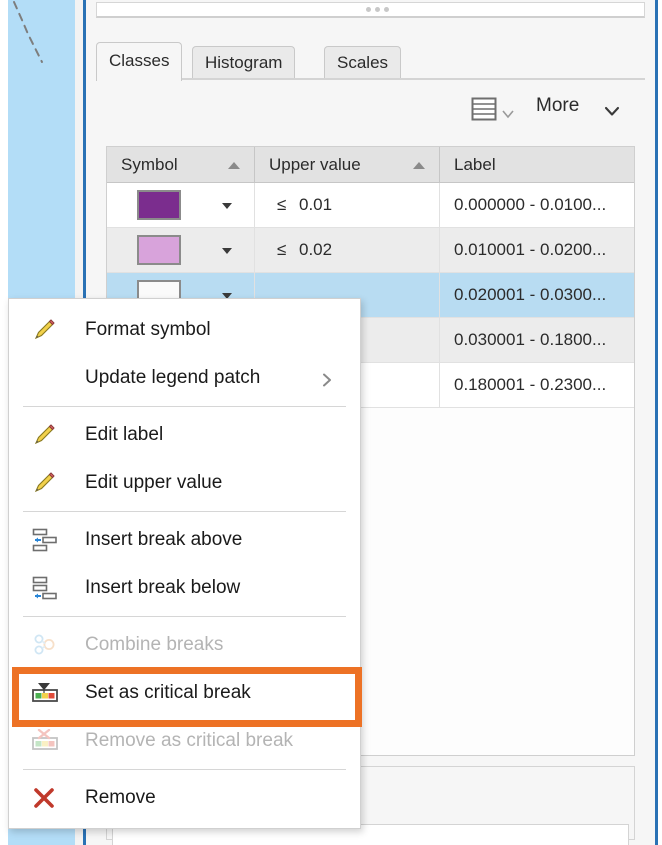  What do you see at coordinates (363, 63) in the screenshot?
I see `tab-scales: Scales` at bounding box center [363, 63].